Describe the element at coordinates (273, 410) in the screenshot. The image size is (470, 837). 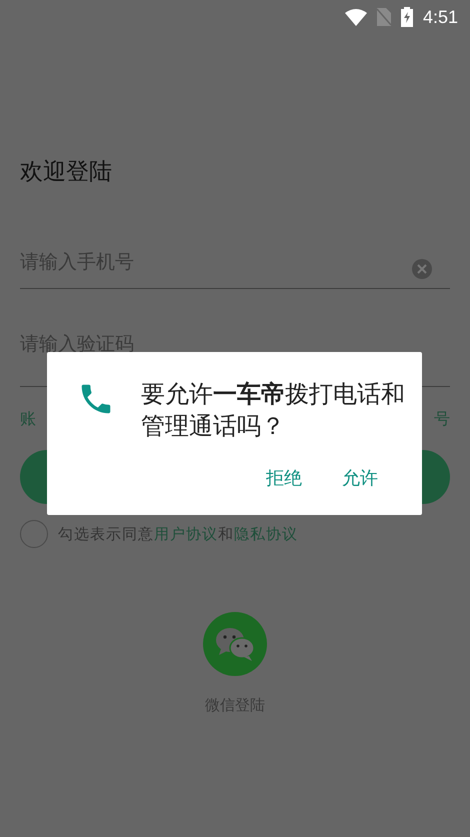
I see `dialog-message: 要允许一车帝拨打电话和管理通话吗？` at that location.